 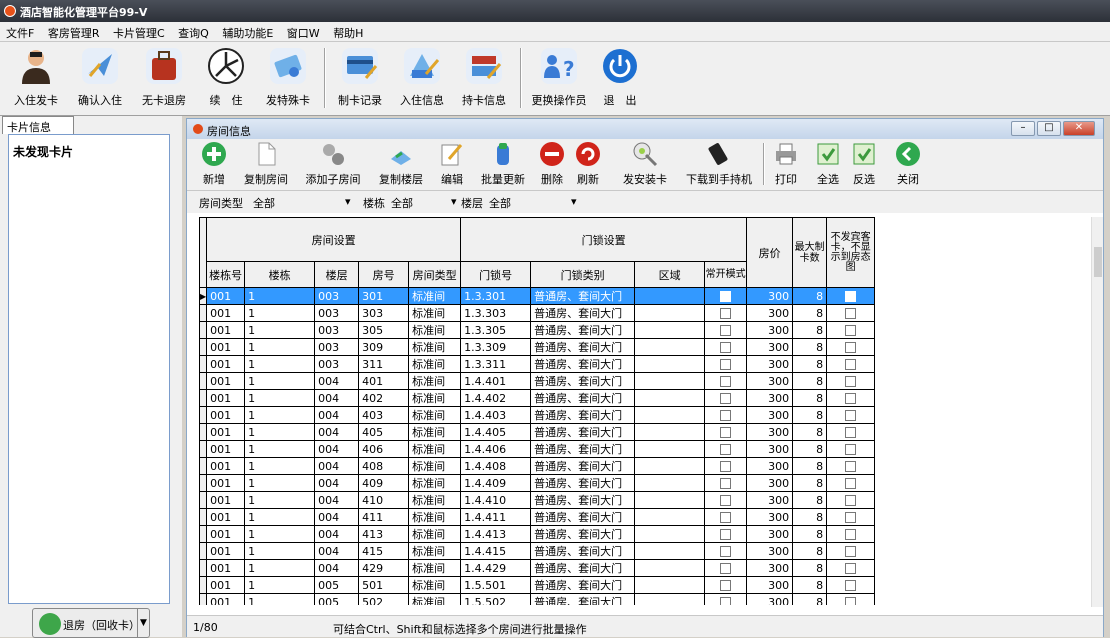 What do you see at coordinates (537, 534) in the screenshot?
I see `table-row: 001 1 004 413 标准间 1.4.413 普通房、套间大门 300 8` at bounding box center [537, 534].